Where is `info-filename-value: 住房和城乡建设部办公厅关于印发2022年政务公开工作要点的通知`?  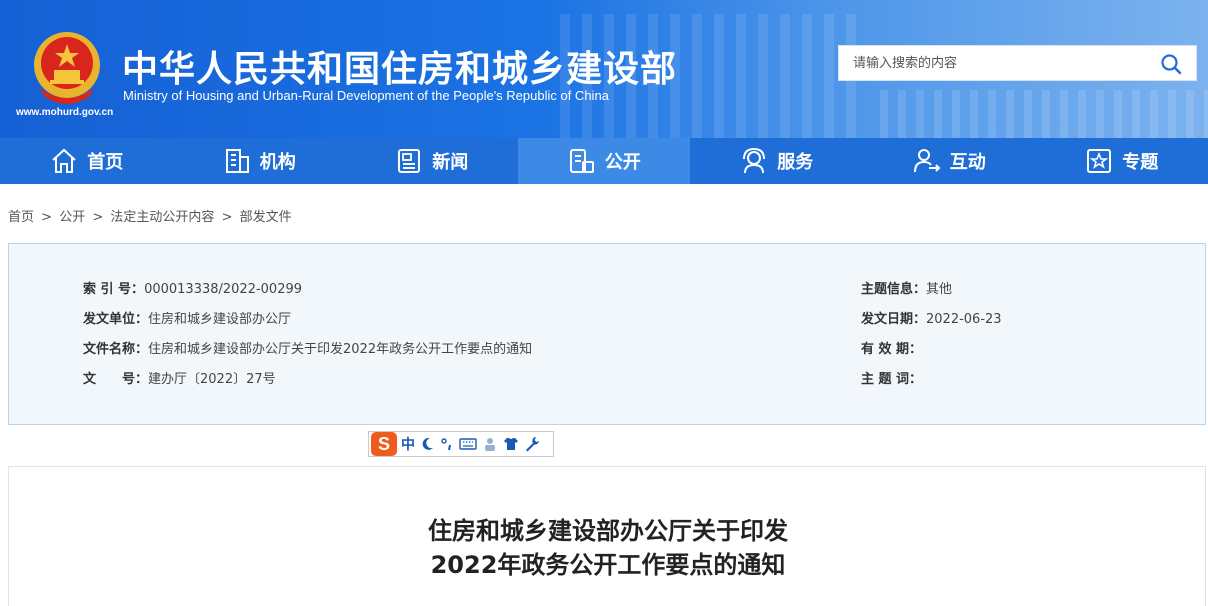 info-filename-value: 住房和城乡建设部办公厅关于印发2022年政务公开工作要点的通知 is located at coordinates (340, 349).